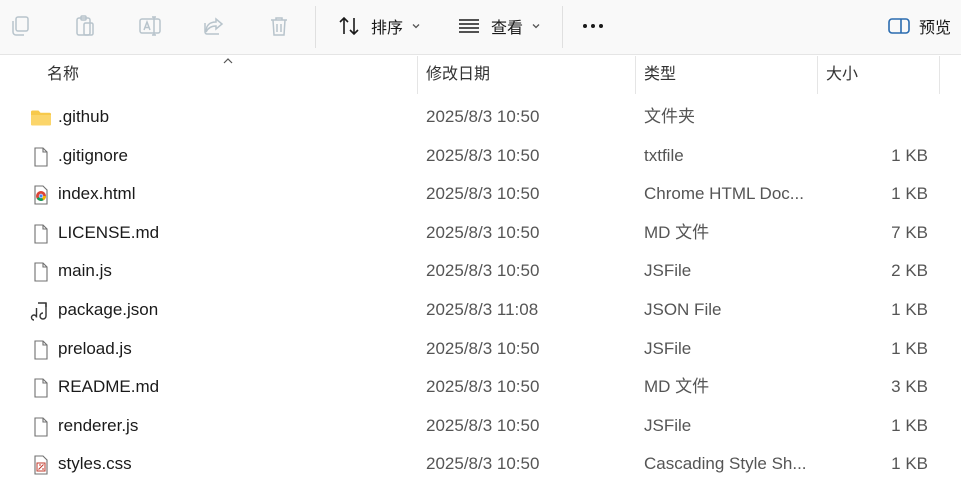  Describe the element at coordinates (214, 26) in the screenshot. I see `share-icon` at that location.